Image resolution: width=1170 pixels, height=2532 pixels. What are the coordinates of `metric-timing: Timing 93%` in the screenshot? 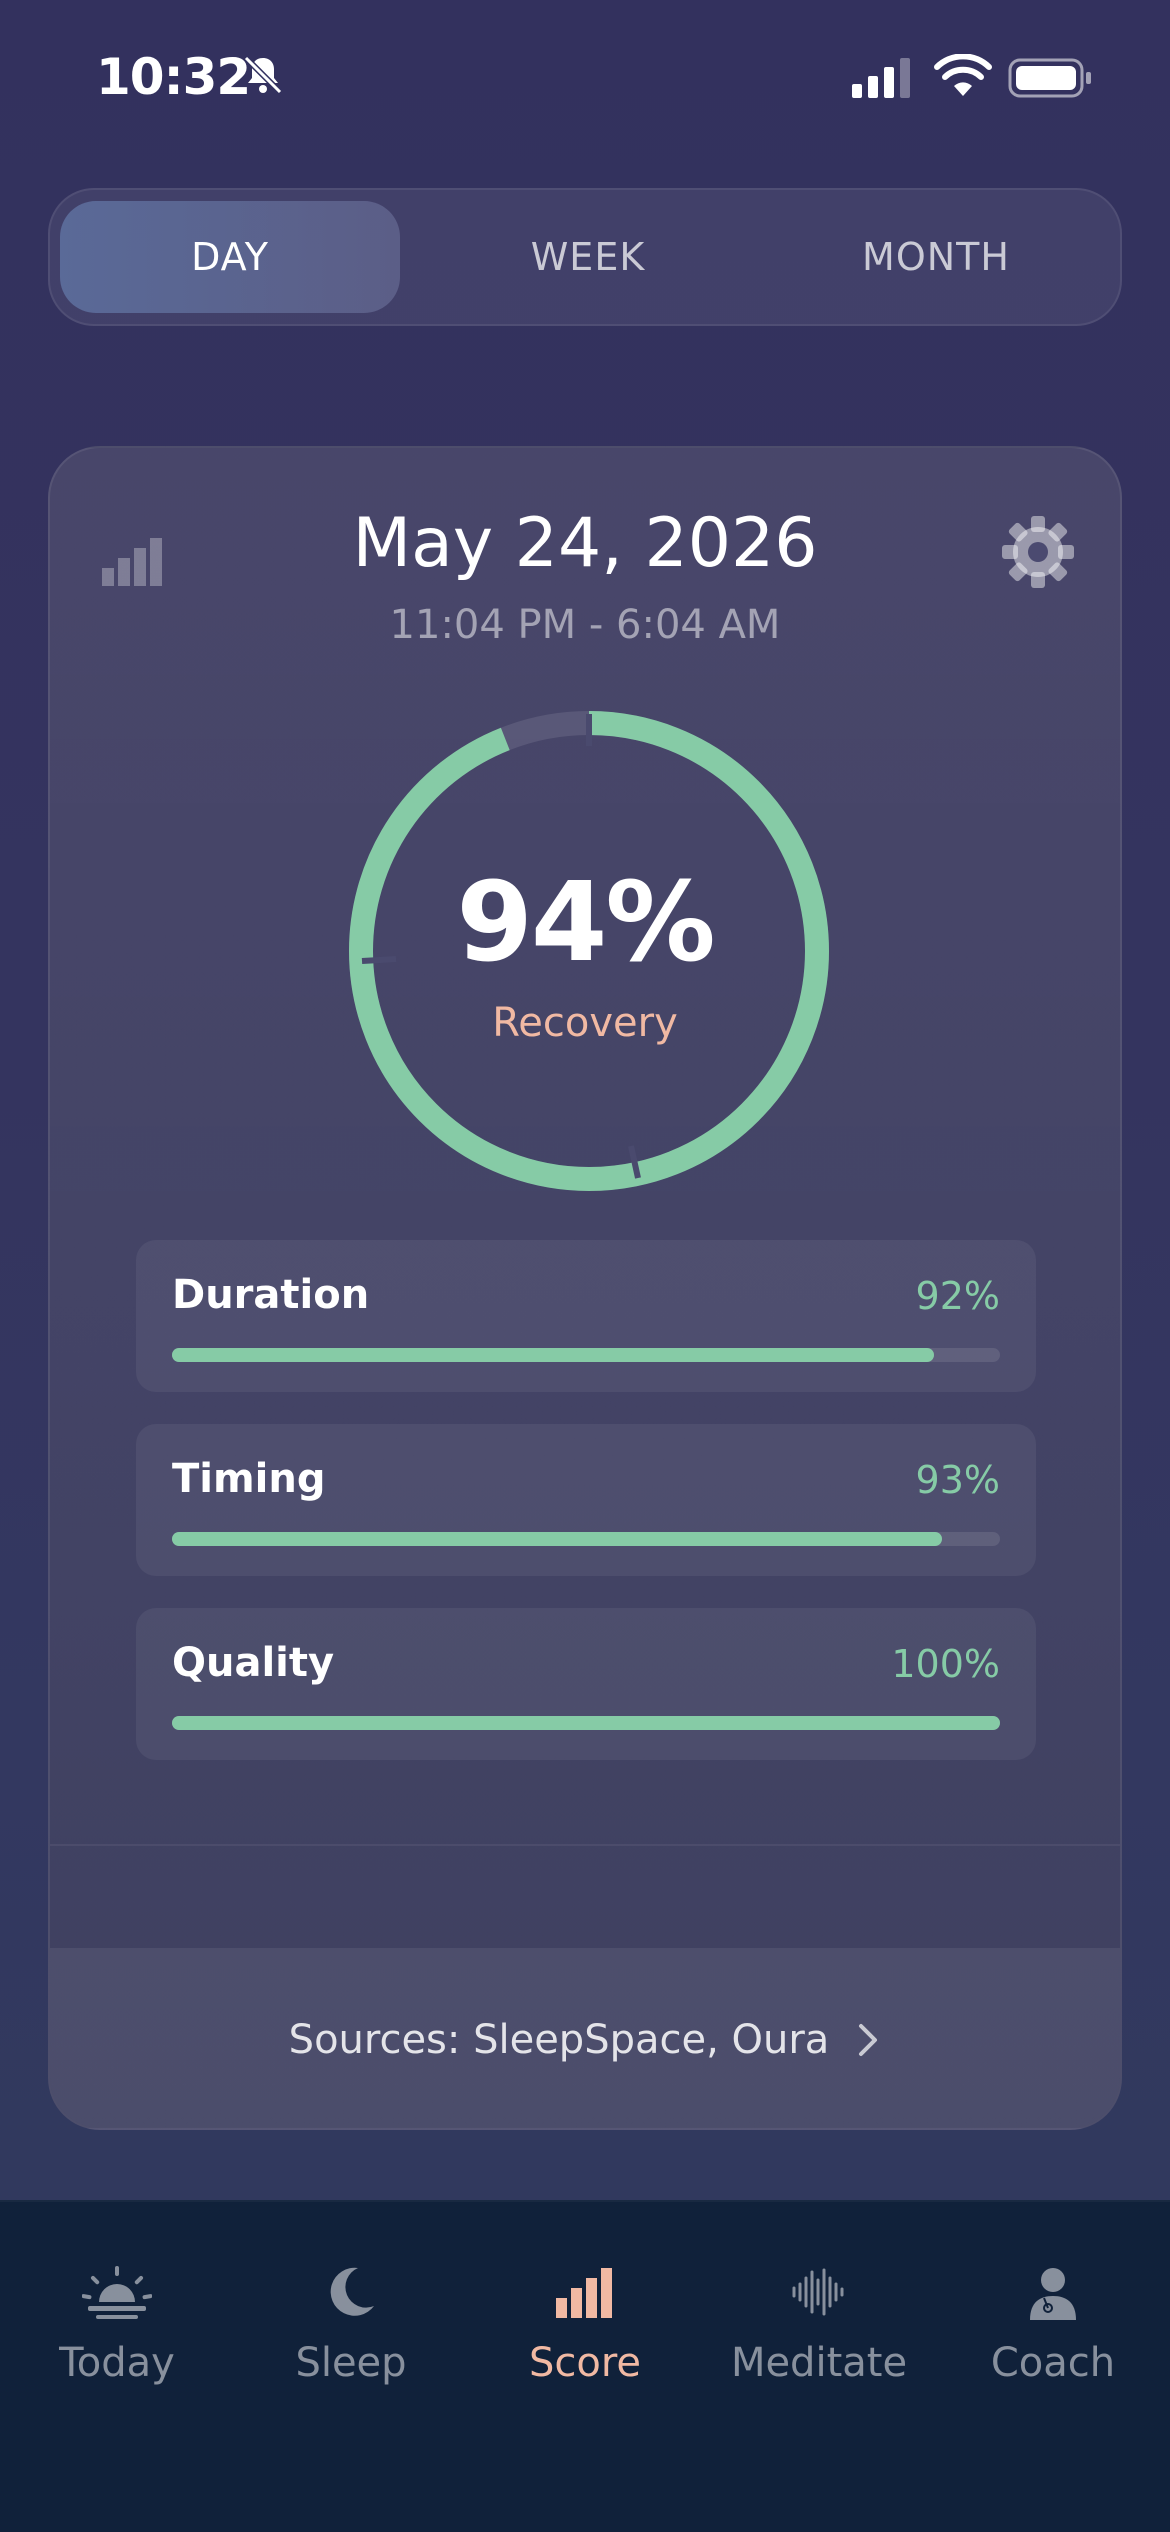 It's located at (586, 1500).